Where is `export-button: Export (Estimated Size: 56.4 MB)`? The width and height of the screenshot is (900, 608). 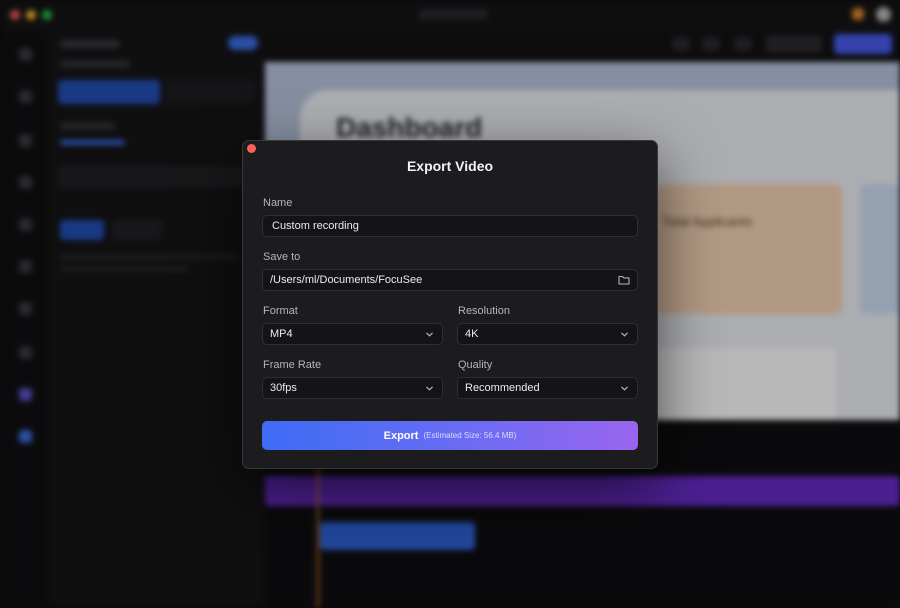 export-button: Export (Estimated Size: 56.4 MB) is located at coordinates (450, 435).